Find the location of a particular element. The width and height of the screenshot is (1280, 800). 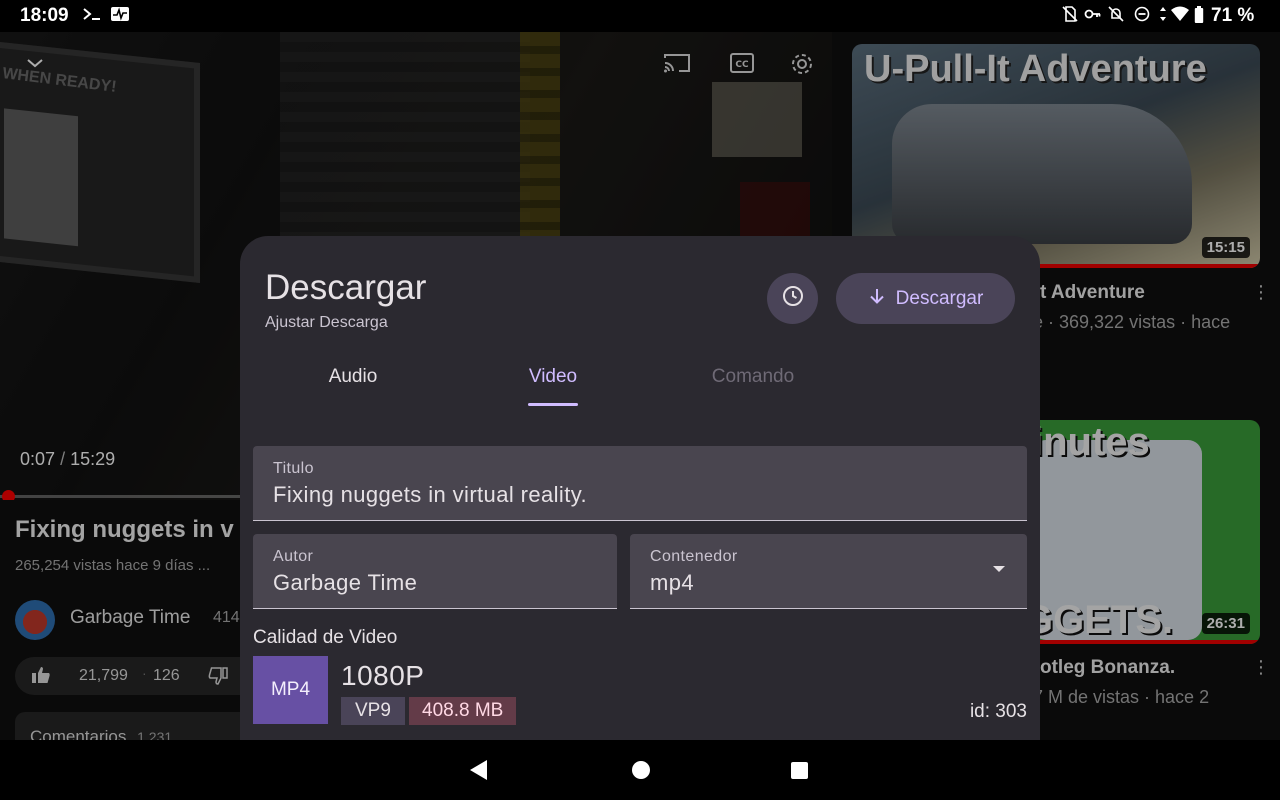

download-arrow-icon is located at coordinates (877, 299).